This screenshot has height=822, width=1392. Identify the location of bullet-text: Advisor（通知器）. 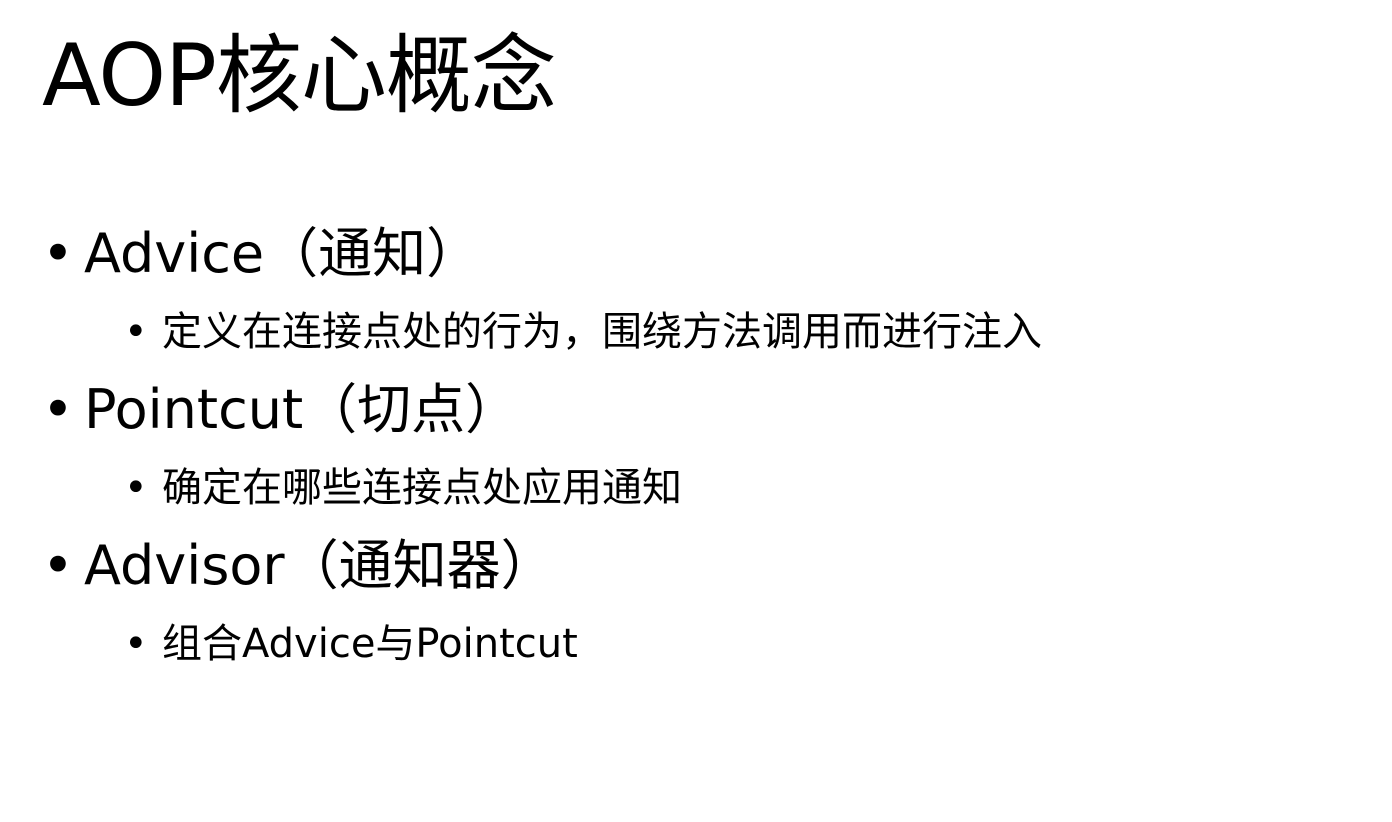
(319, 565).